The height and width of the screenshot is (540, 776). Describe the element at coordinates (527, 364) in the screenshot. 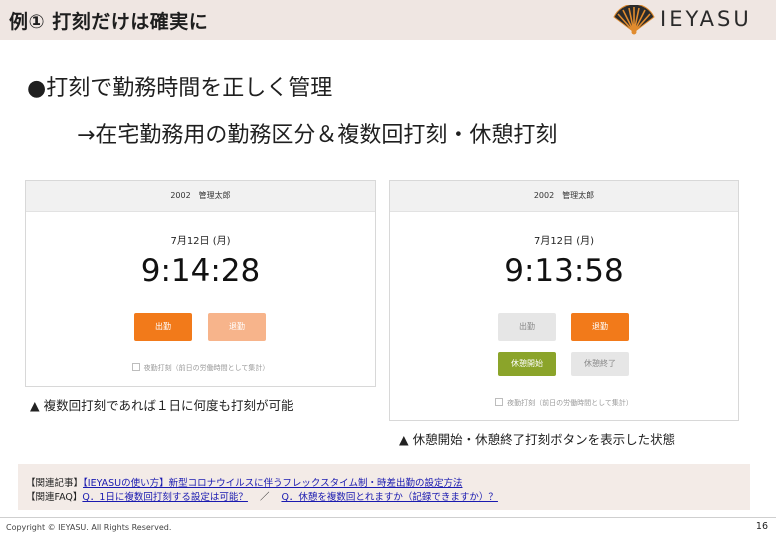

I see `break-start-button: 休憩開始` at that location.